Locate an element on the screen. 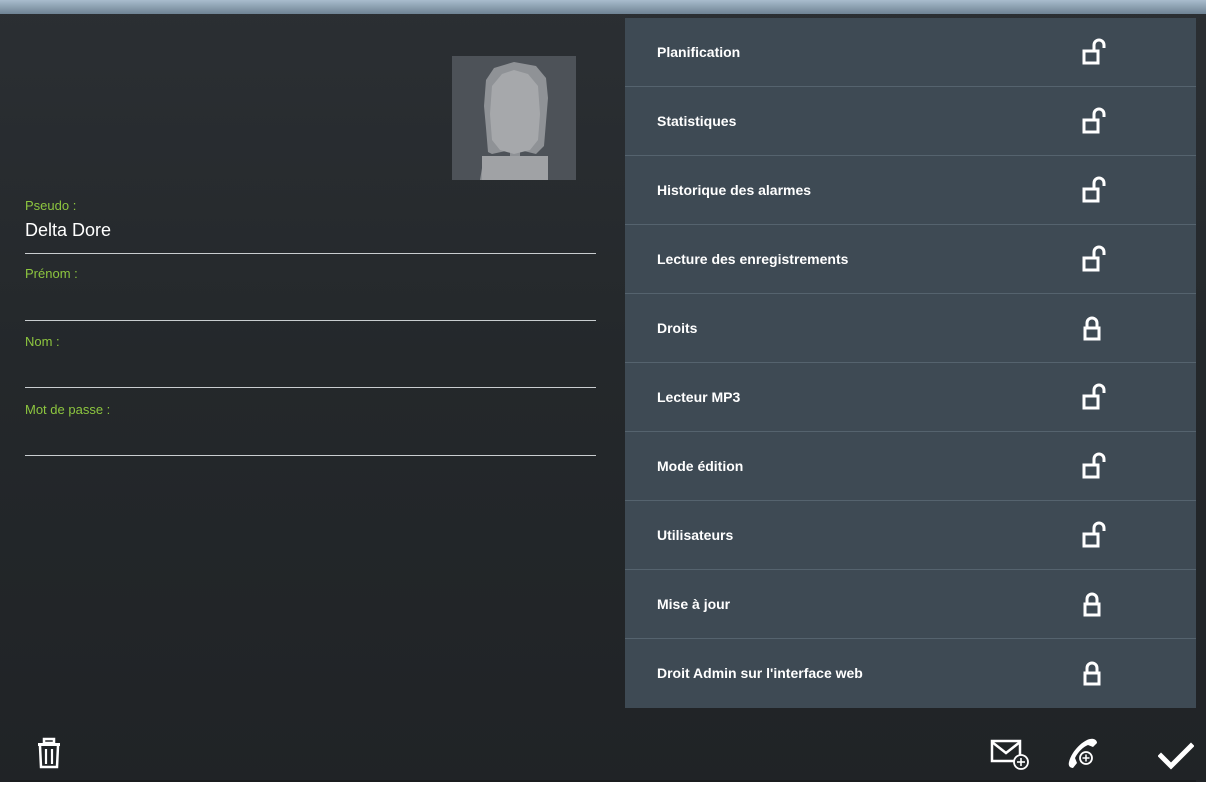 The width and height of the screenshot is (1206, 796). right-row-planification: Planification is located at coordinates (910, 52).